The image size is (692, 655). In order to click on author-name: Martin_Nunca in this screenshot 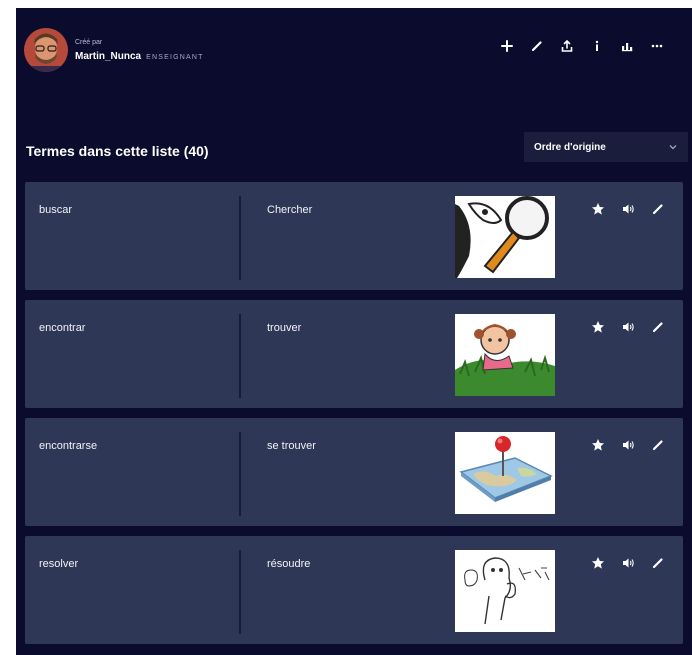, I will do `click(108, 56)`.